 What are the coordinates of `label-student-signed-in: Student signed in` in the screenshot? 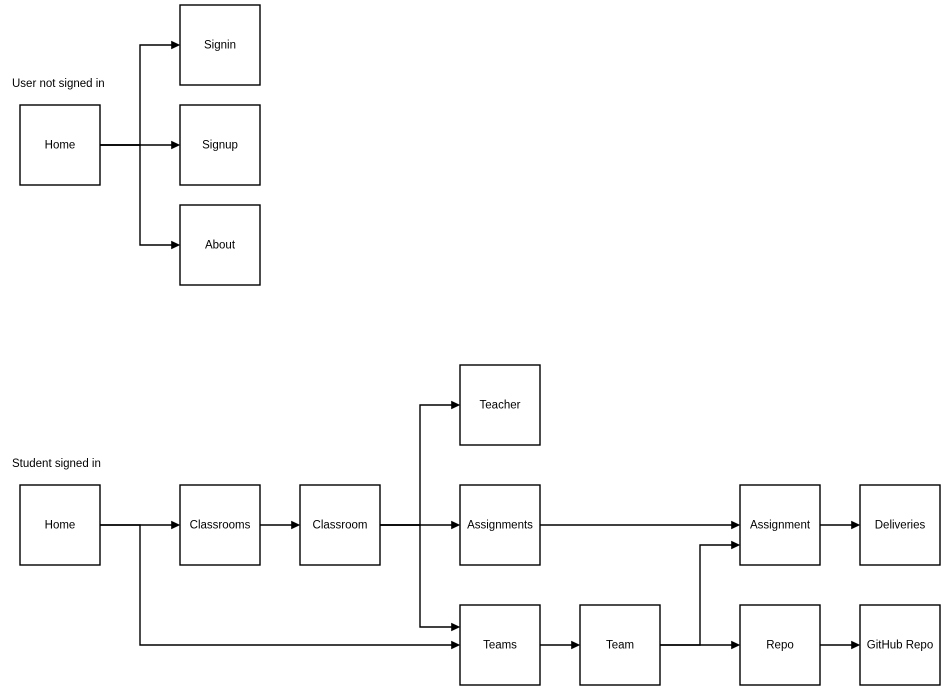 It's located at (56, 464).